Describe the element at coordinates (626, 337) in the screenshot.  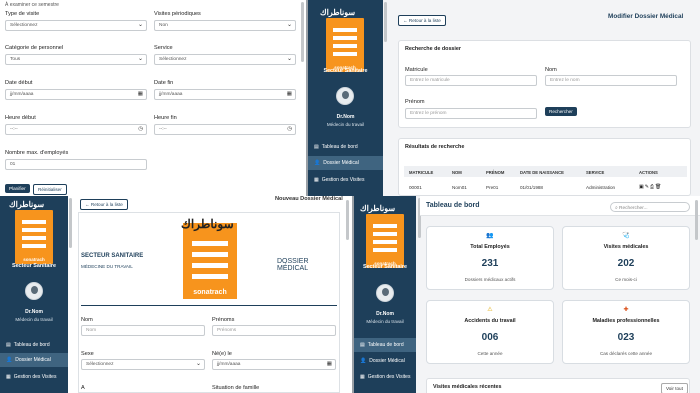
I see `stat-value: 023` at that location.